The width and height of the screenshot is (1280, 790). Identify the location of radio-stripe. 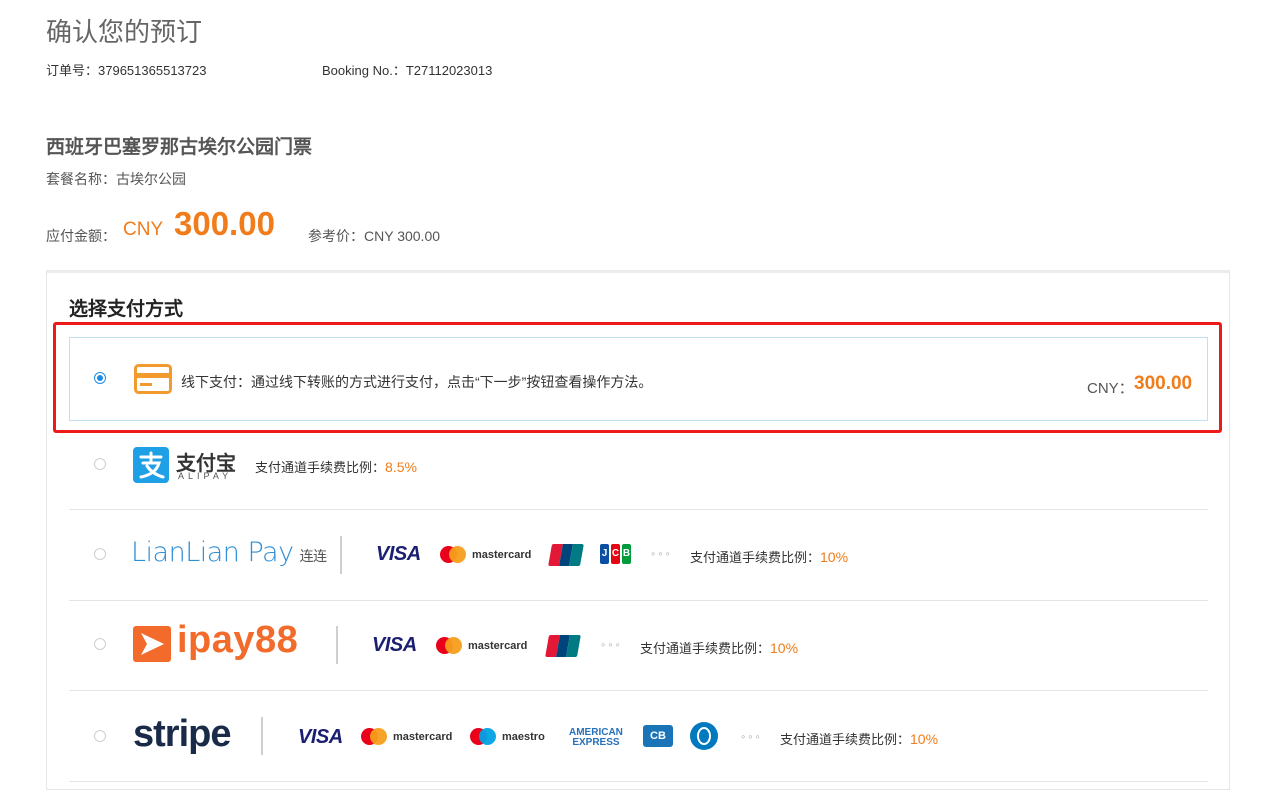
(100, 736).